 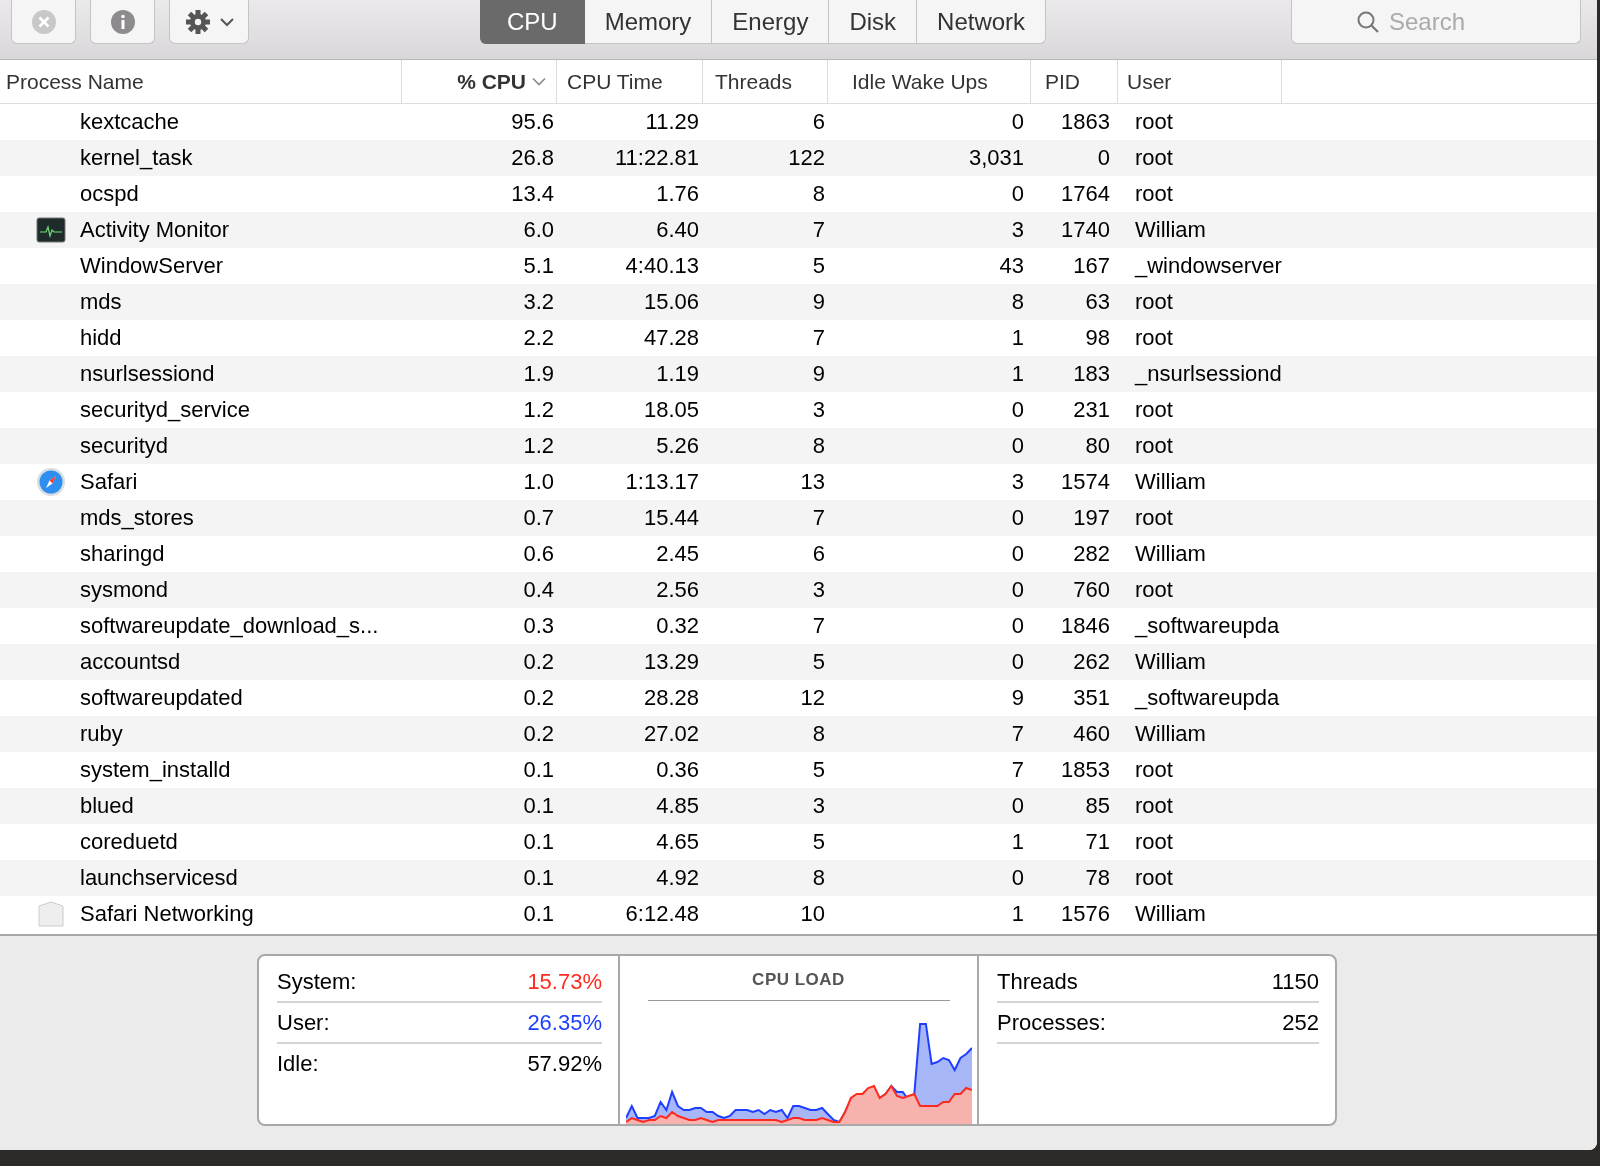 I want to click on table-cell: 4:40.13, so click(x=662, y=266).